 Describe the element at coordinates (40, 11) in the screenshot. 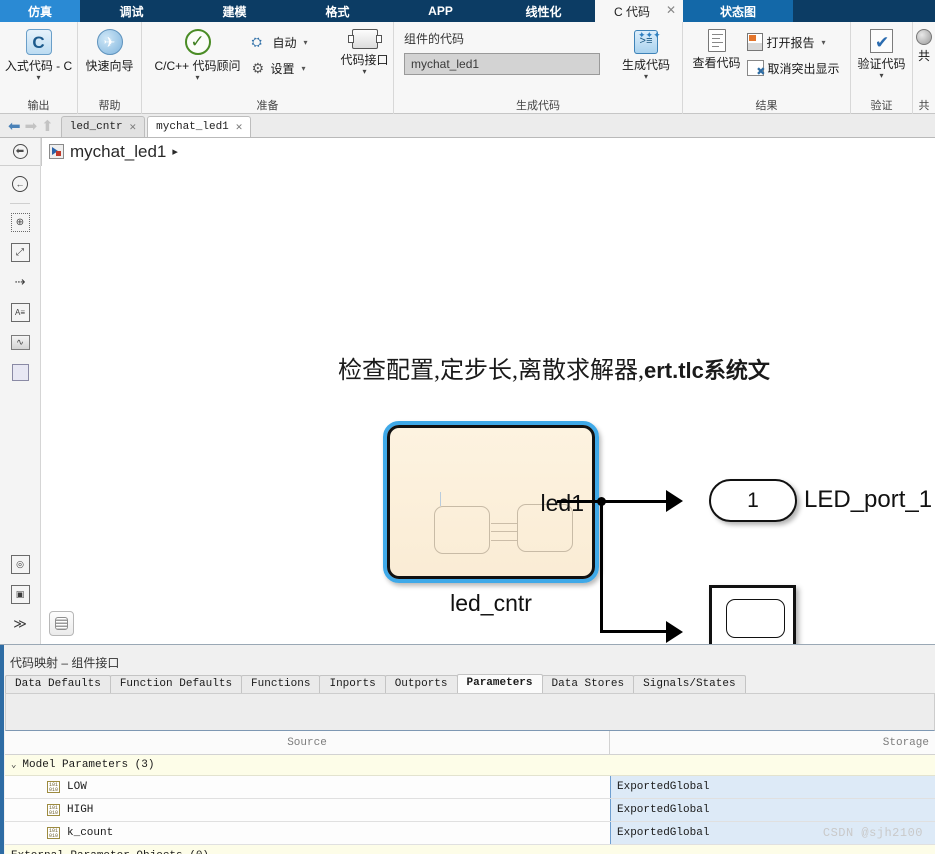

I see `tab-simulation: 仿真` at that location.